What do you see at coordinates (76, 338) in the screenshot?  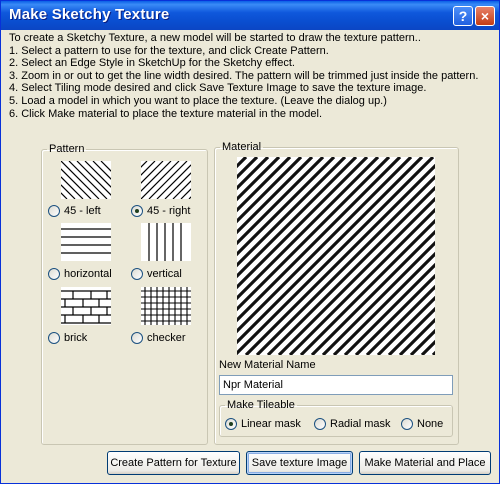 I see `pattern-label: brick` at bounding box center [76, 338].